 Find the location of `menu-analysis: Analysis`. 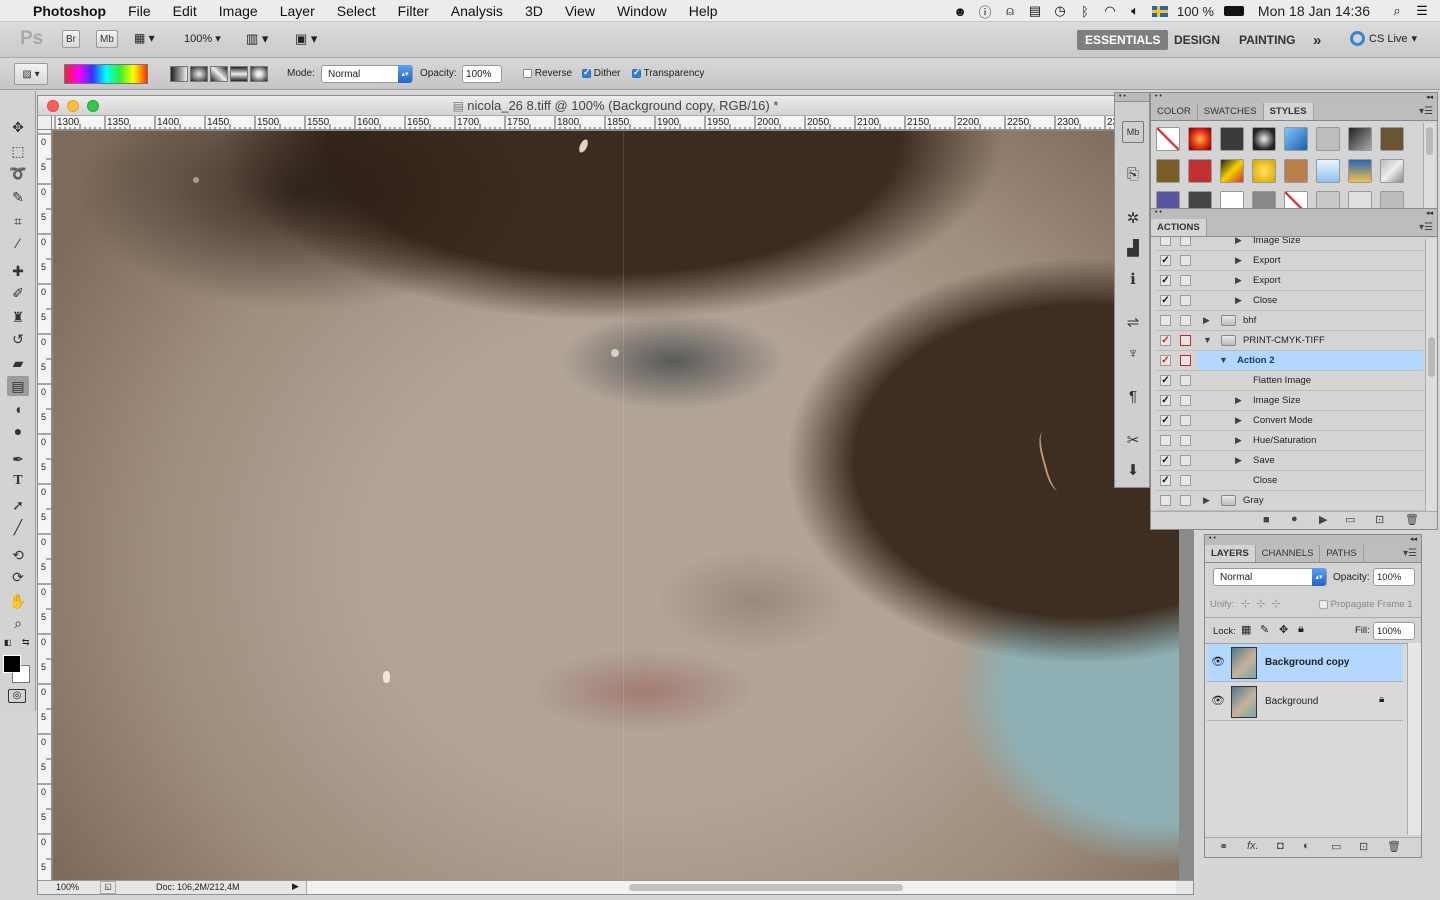

menu-analysis: Analysis is located at coordinates (477, 11).